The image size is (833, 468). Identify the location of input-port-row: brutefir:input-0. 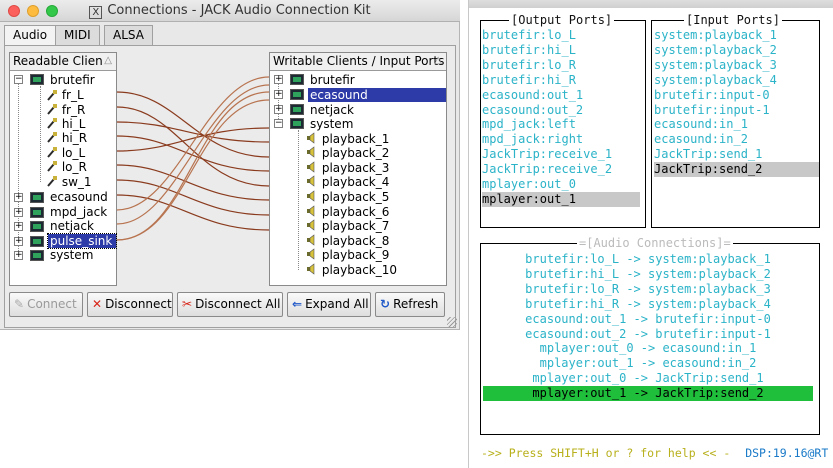
(712, 95).